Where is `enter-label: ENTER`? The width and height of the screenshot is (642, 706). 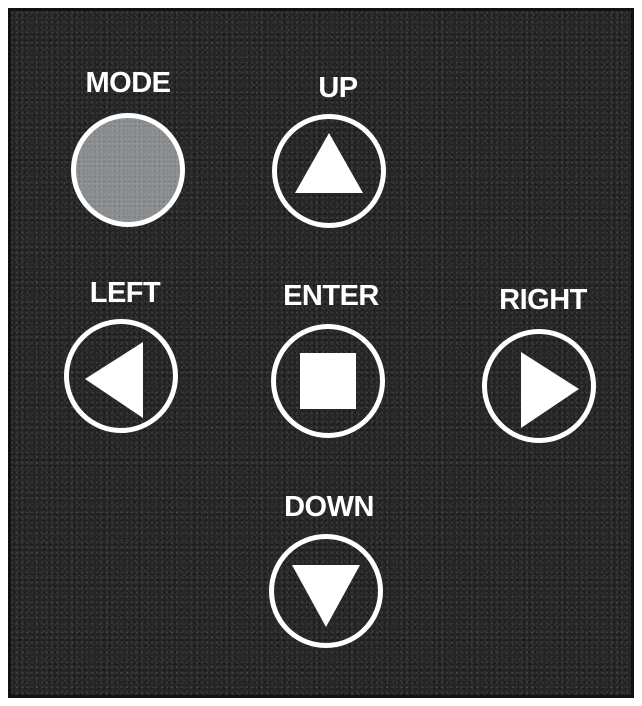
enter-label: ENTER is located at coordinates (331, 296).